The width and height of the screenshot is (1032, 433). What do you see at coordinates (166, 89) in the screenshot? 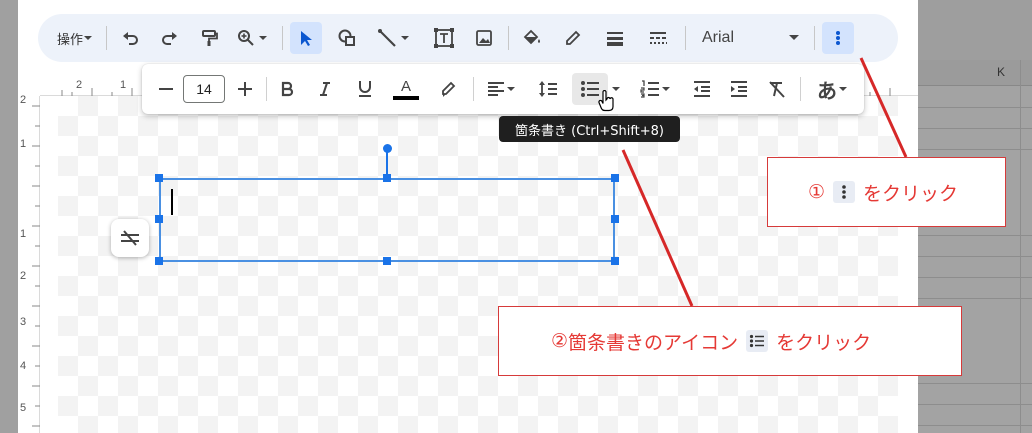
I see `decrease-font-size-button` at bounding box center [166, 89].